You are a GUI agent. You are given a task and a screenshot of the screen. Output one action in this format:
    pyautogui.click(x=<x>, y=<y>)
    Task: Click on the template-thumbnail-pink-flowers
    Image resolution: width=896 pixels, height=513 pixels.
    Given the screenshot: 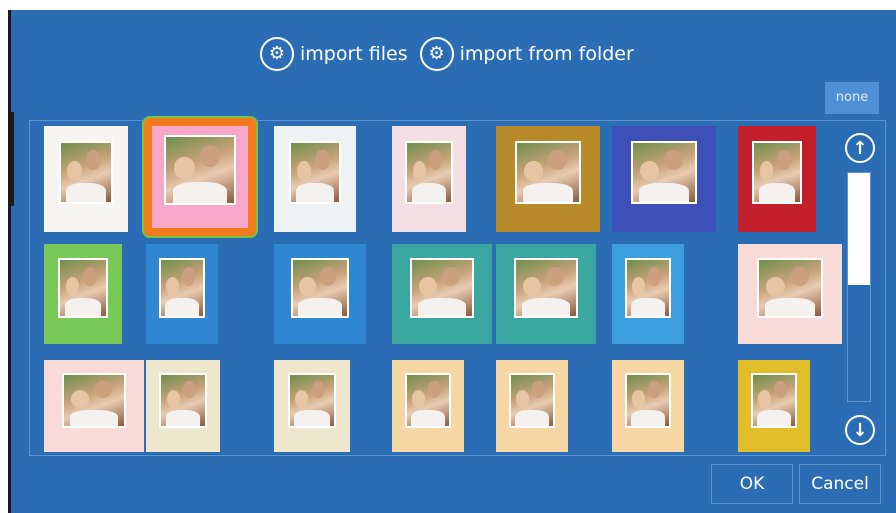 What is the action you would take?
    pyautogui.click(x=200, y=177)
    